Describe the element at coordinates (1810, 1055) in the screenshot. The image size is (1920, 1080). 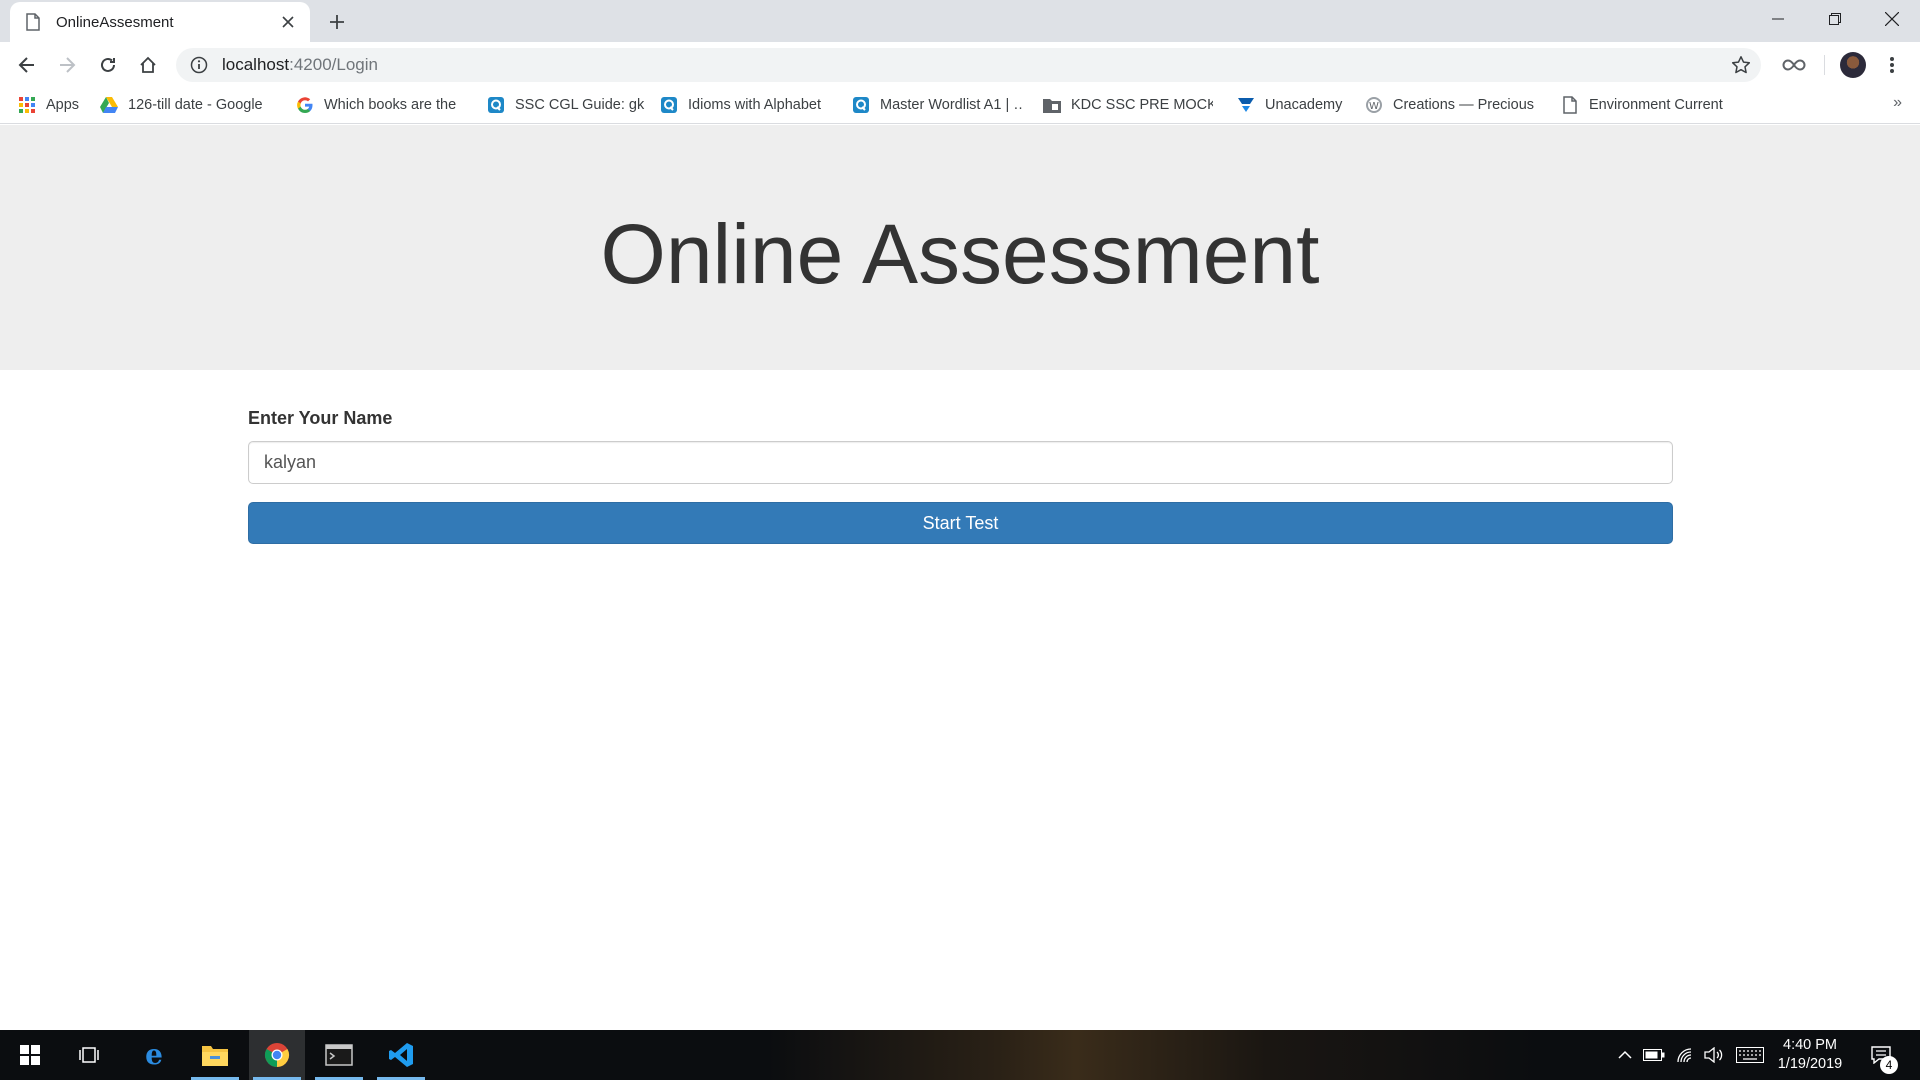
I see `taskbar-clock: 4:40 PM 1/19/2019` at that location.